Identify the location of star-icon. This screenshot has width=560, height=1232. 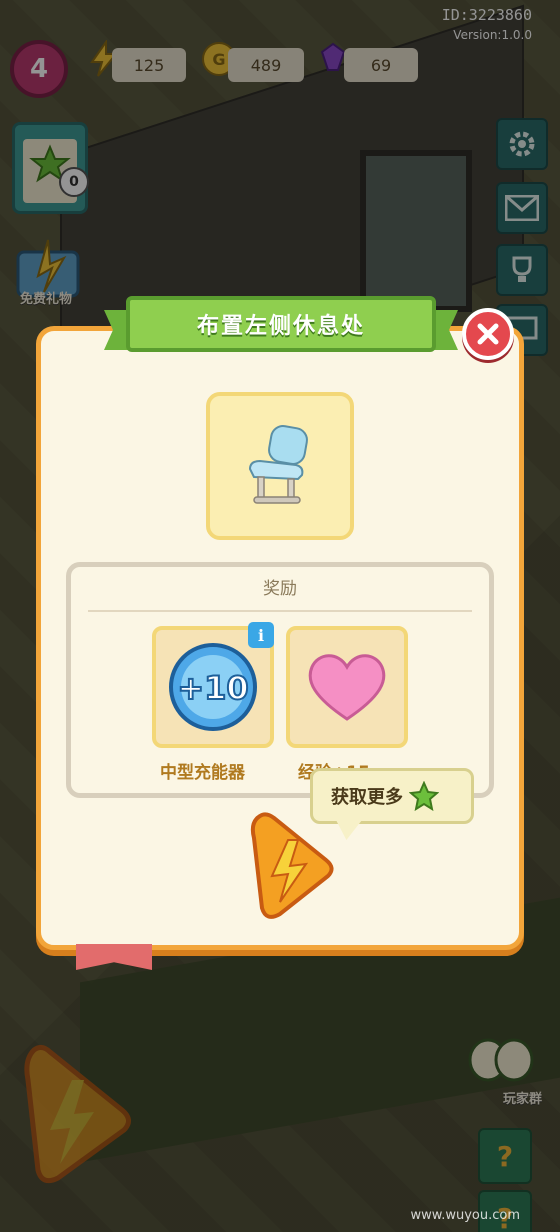
(424, 796).